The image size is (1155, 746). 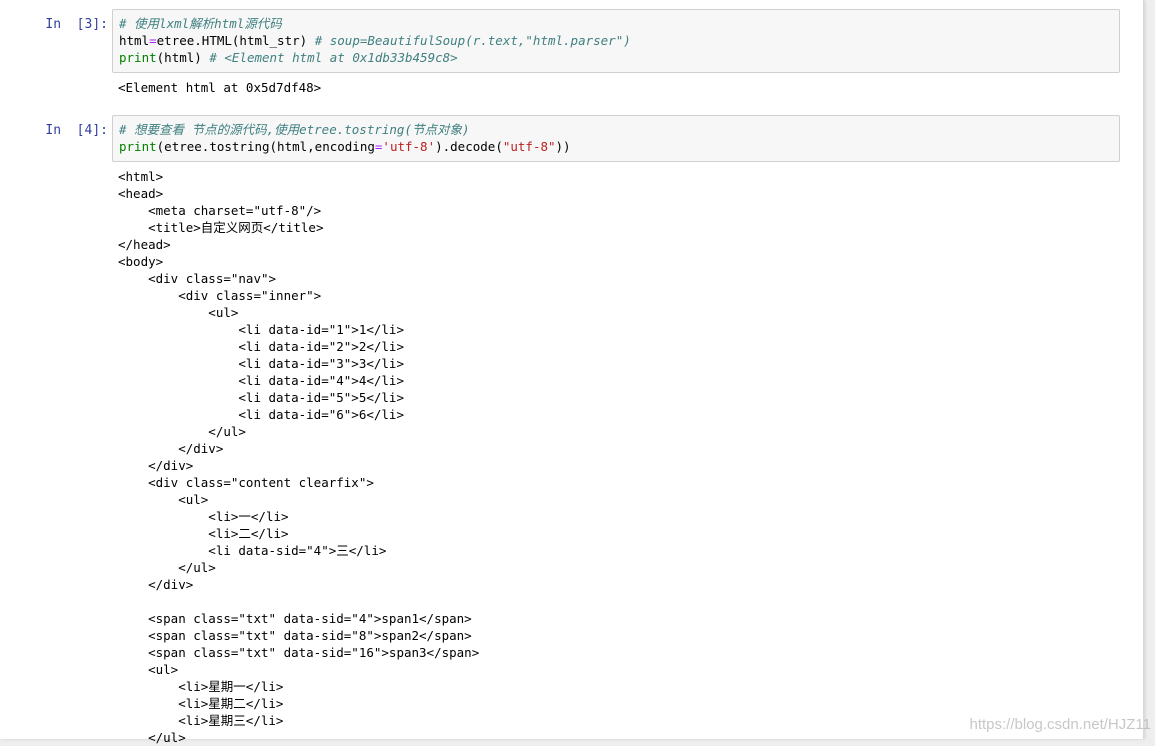 What do you see at coordinates (201, 703) in the screenshot?
I see `output-line: <li>星期二</li>` at bounding box center [201, 703].